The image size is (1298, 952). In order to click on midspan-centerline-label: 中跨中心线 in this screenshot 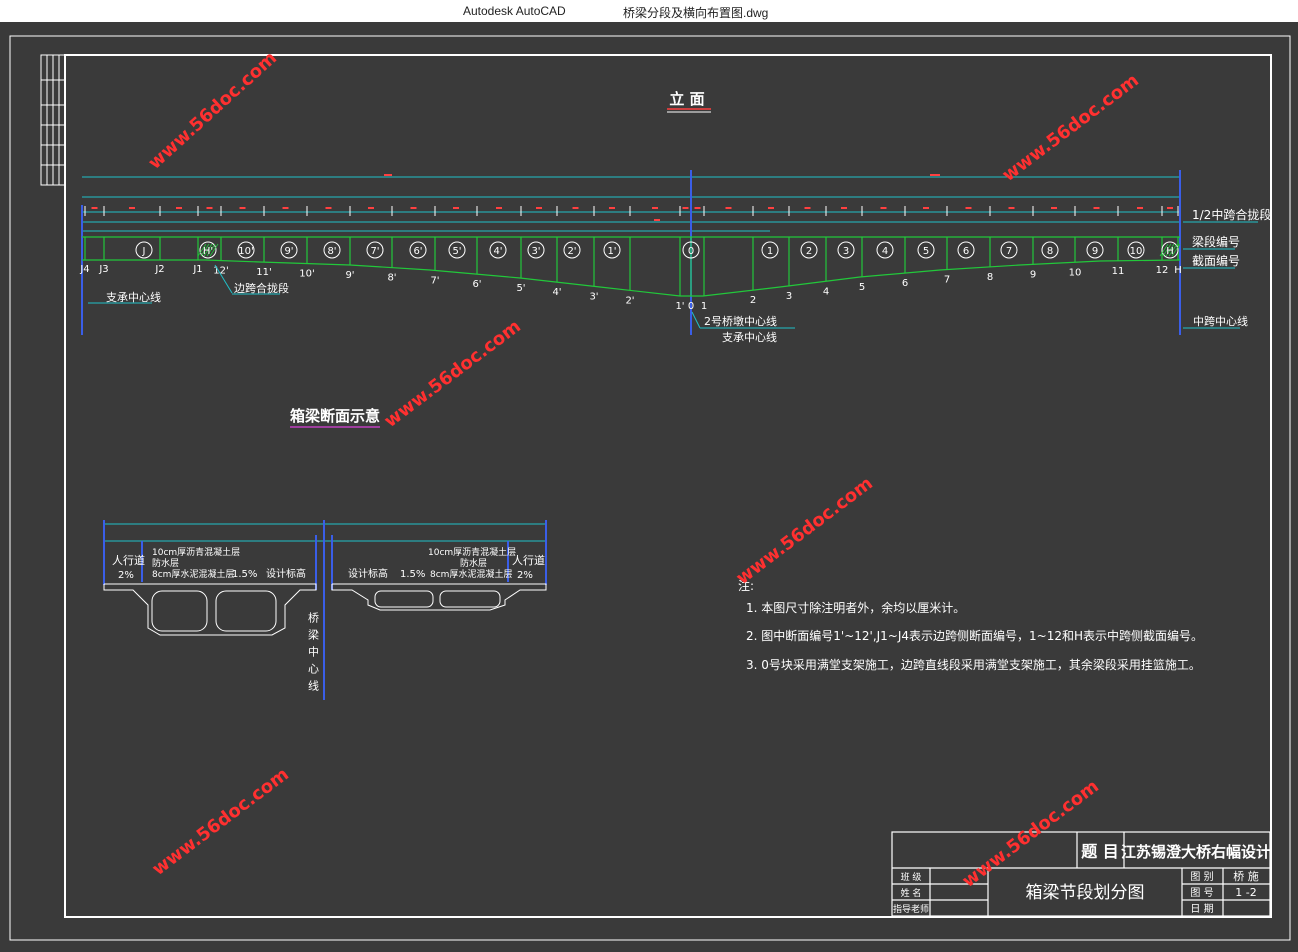, I will do `click(1220, 321)`.